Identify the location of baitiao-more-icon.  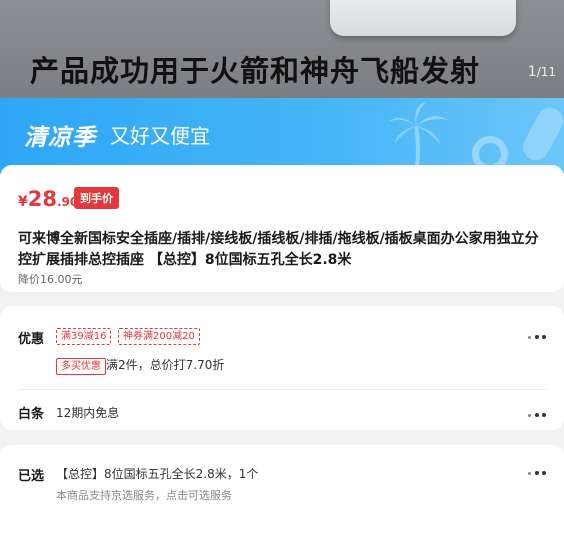
(538, 415).